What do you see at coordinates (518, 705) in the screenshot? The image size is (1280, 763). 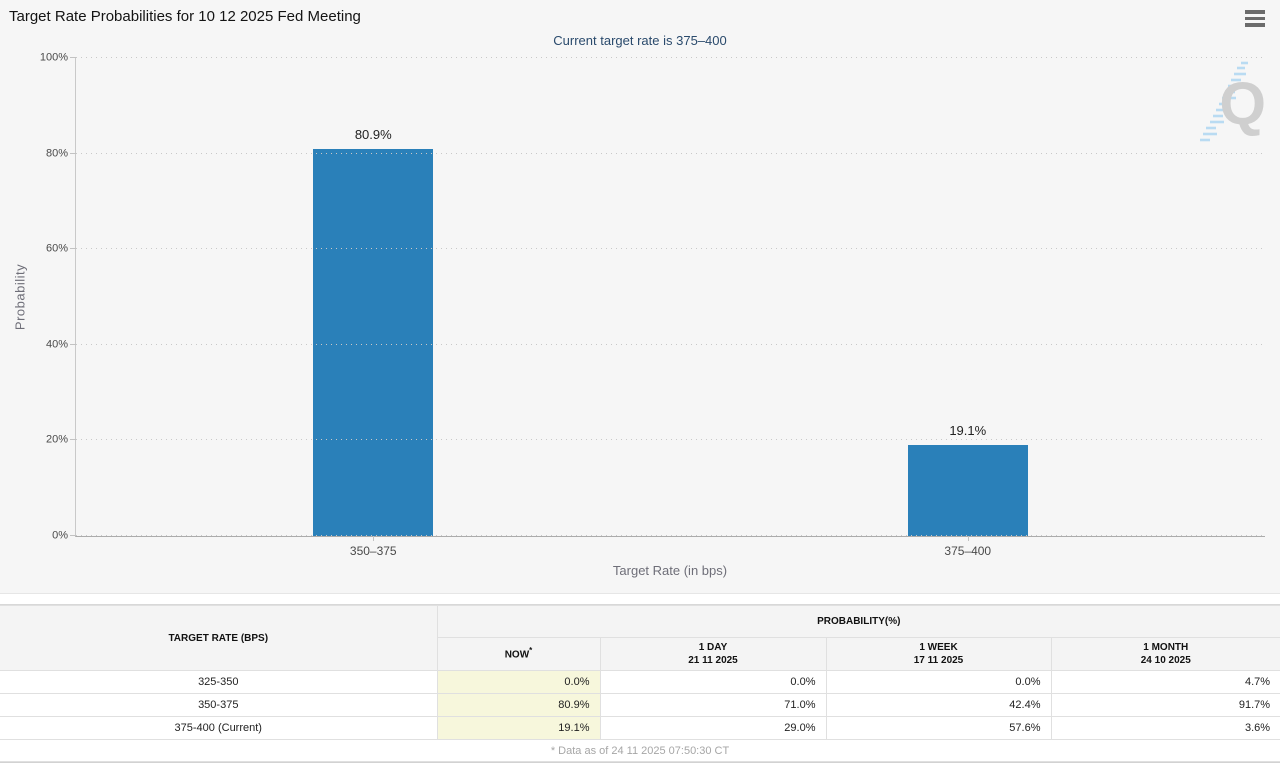 I see `now-value-cell: 80.9%` at bounding box center [518, 705].